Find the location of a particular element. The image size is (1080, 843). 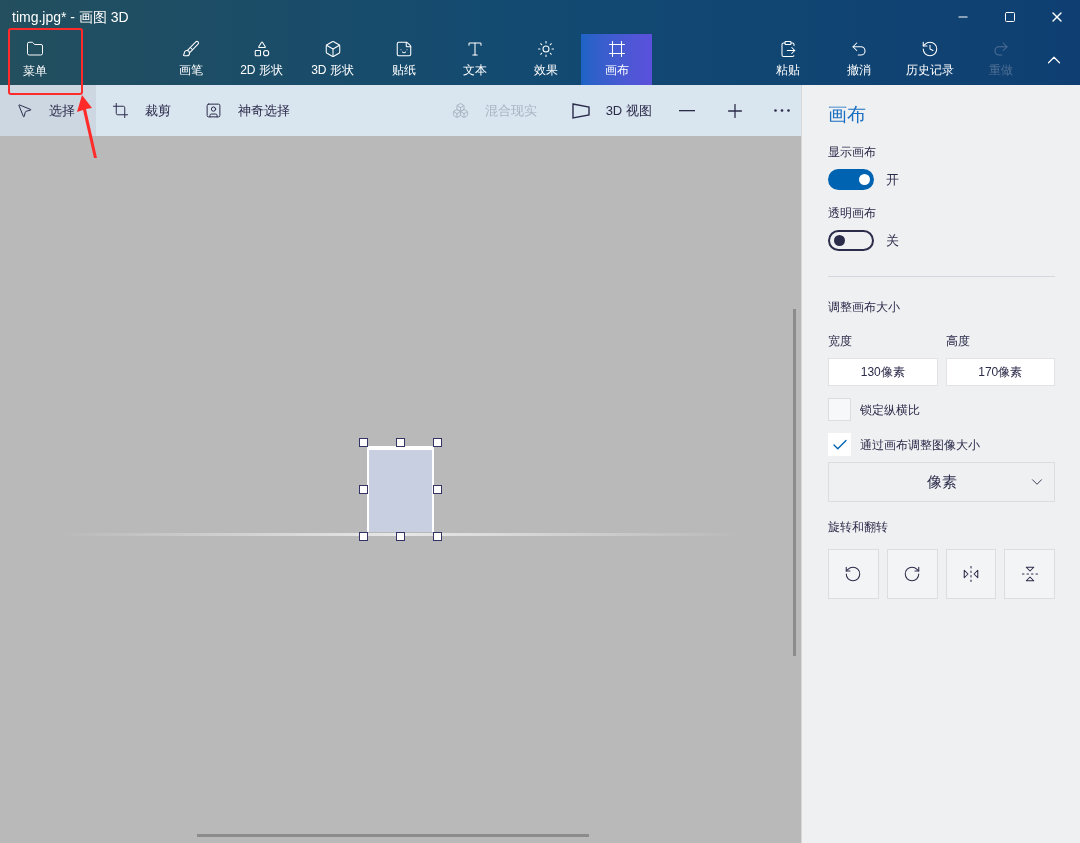

frame-icon is located at coordinates (616, 49).